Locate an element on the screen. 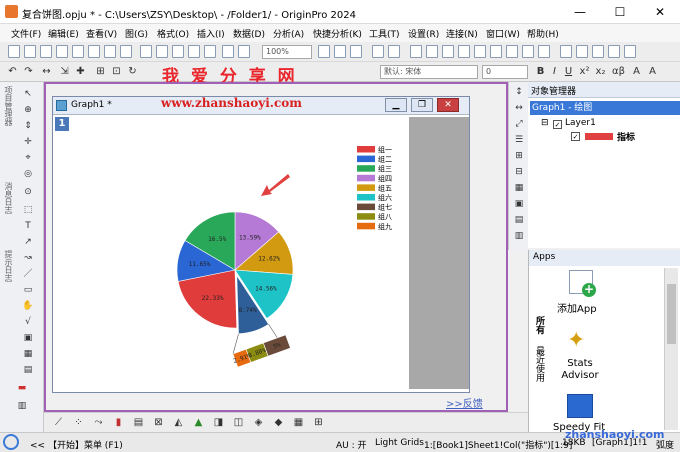 The image size is (680, 452). redo-icon: ↷ is located at coordinates (28, 71).